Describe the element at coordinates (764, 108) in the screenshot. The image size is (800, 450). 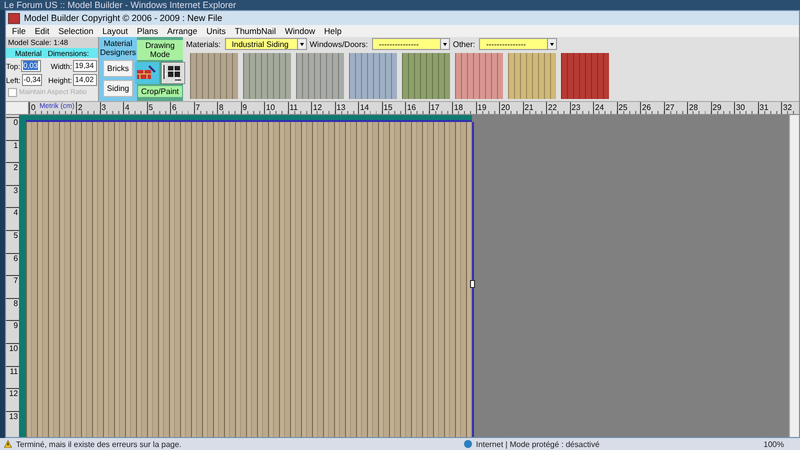
I see `ruler-label: 31` at that location.